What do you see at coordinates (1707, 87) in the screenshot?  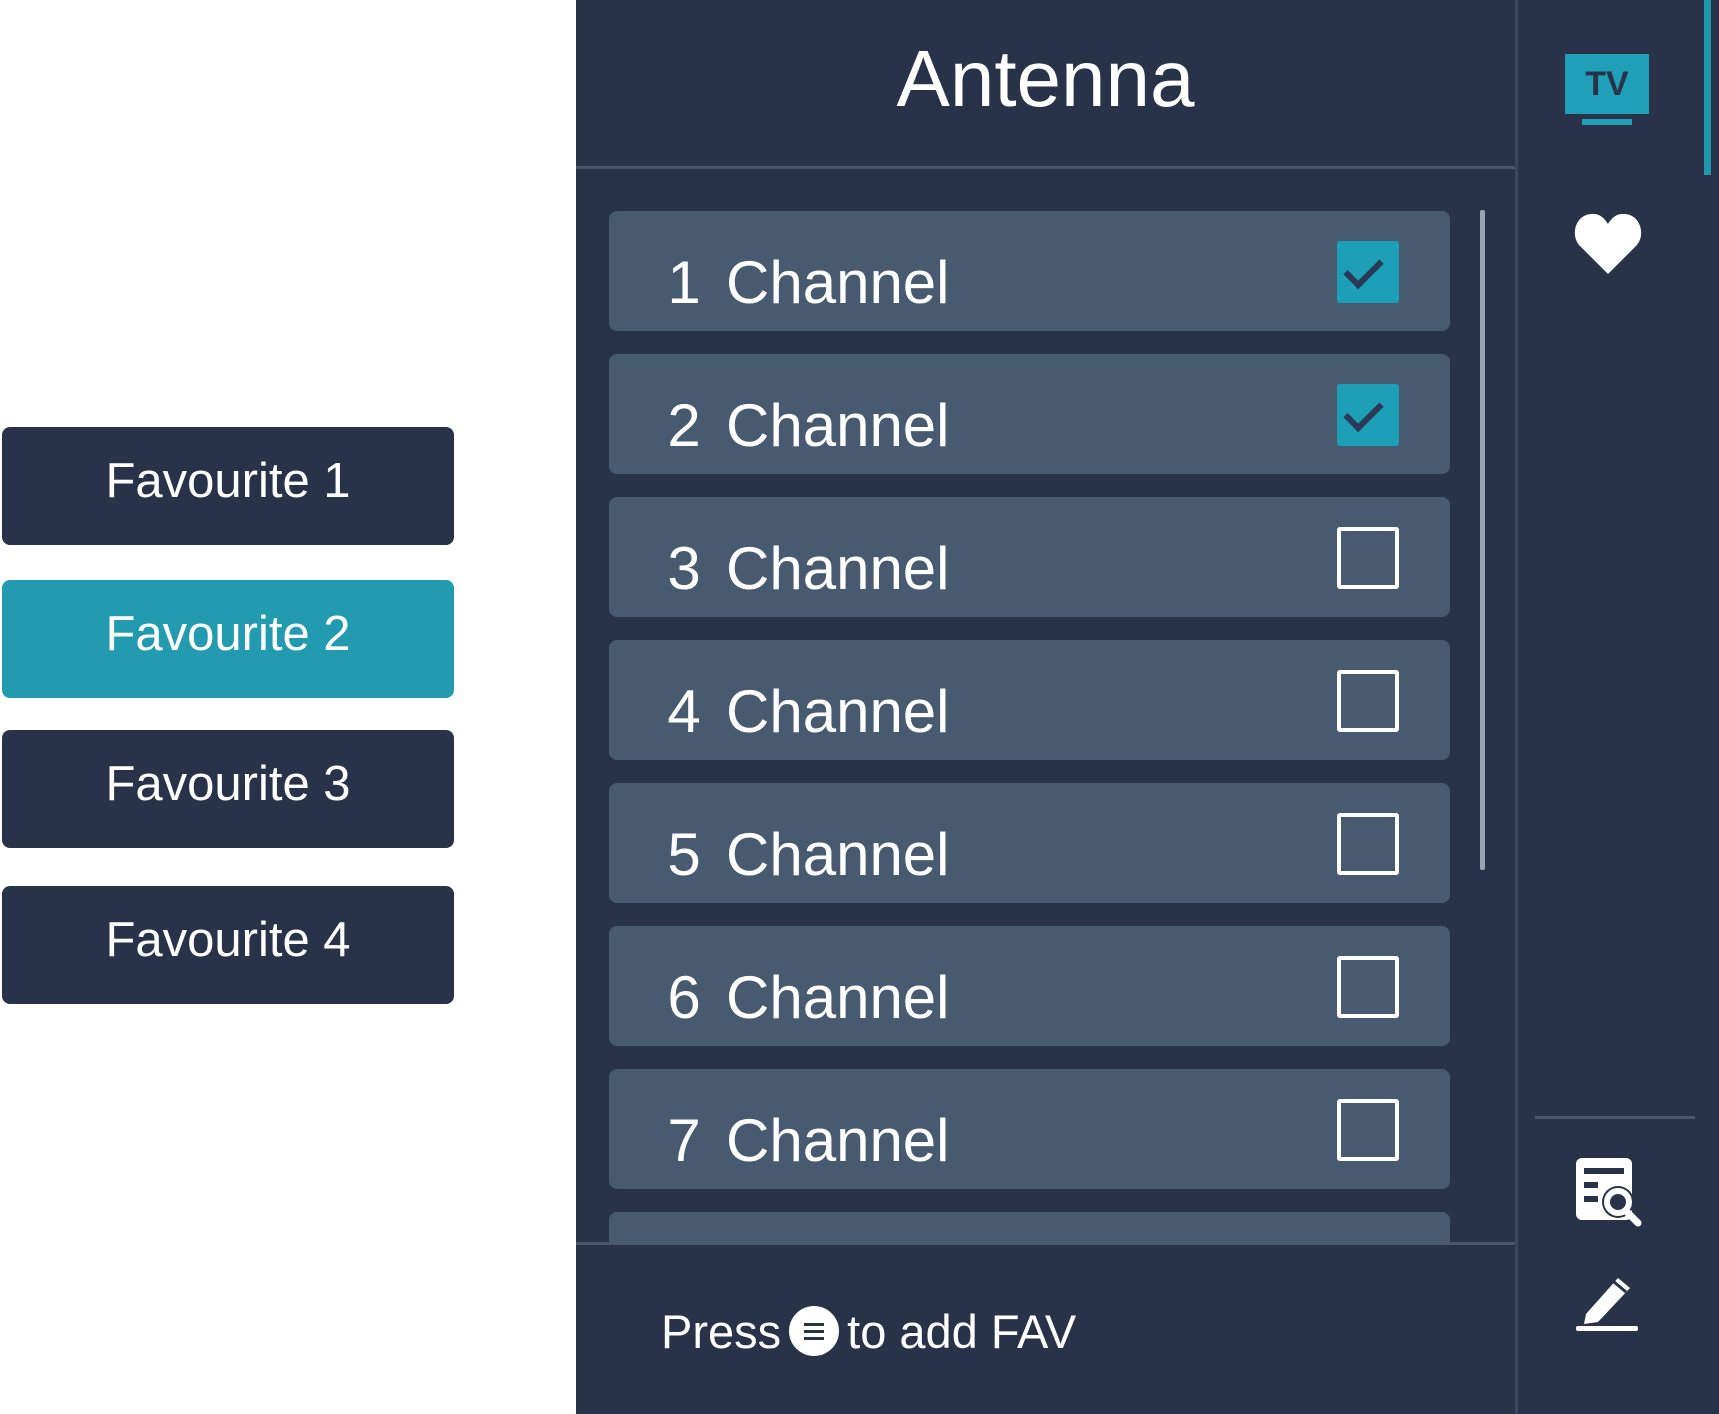 I see `rail-scroll-indicator` at bounding box center [1707, 87].